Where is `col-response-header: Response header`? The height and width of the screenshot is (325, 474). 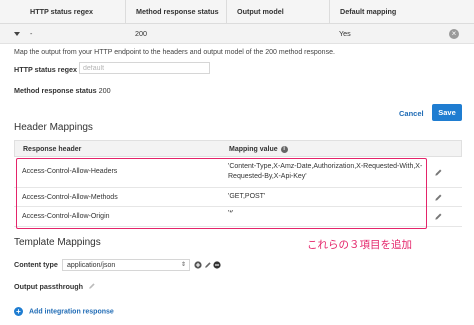
col-response-header: Response header is located at coordinates (52, 149).